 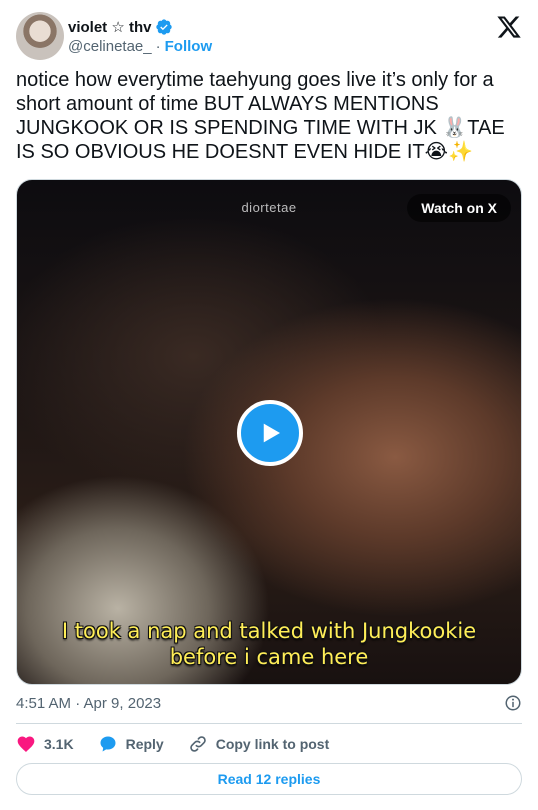 What do you see at coordinates (272, 744) in the screenshot?
I see `copy-link-label: Copy link to post` at bounding box center [272, 744].